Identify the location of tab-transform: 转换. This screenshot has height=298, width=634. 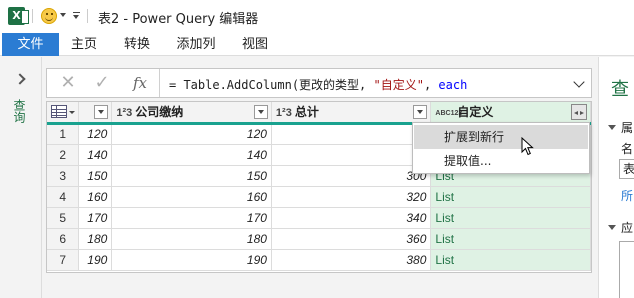
(137, 44).